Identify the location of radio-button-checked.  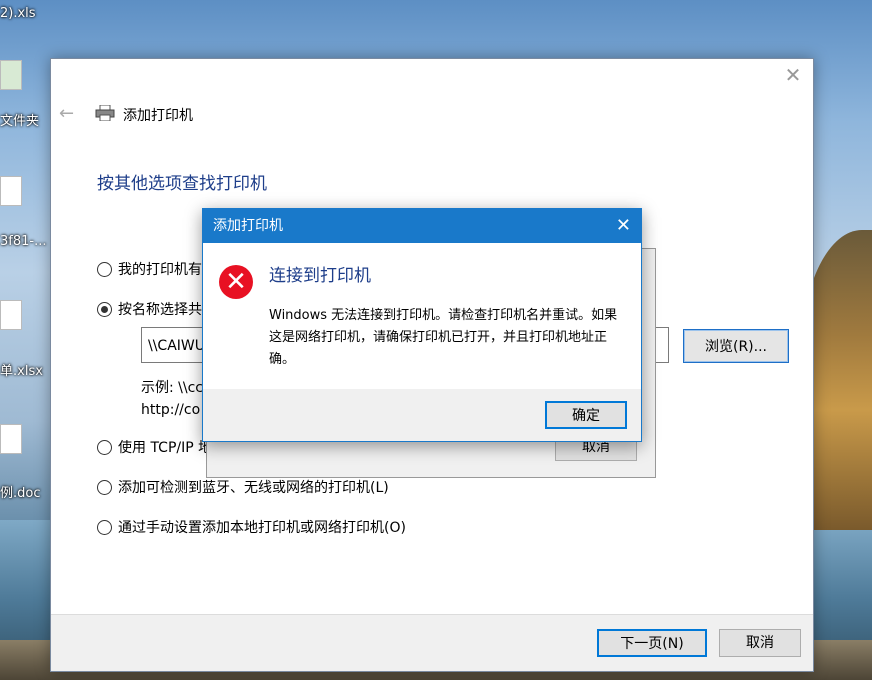
(104, 309).